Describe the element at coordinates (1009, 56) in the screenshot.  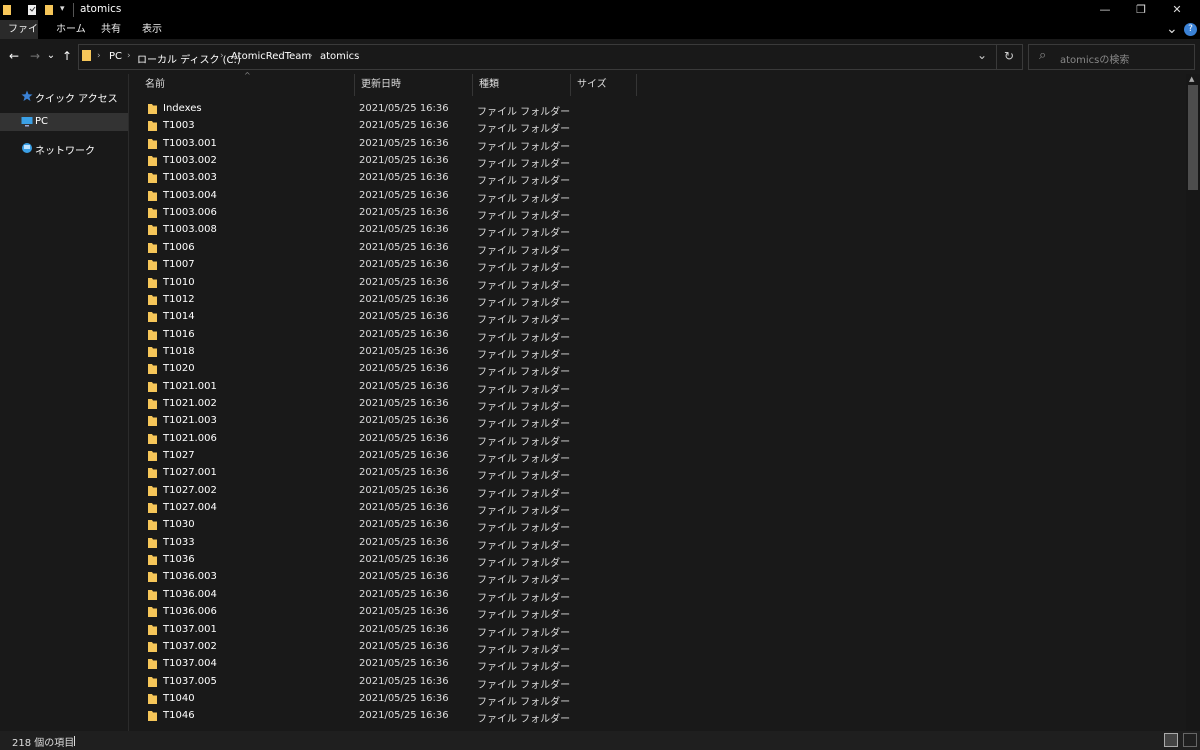
I see `refresh-icon: ↻` at that location.